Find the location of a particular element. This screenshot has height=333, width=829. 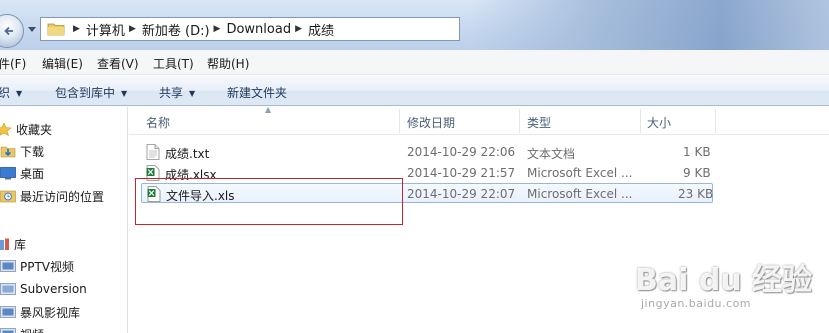

address-box: ▶ 计算机 ▶ 新加卷 (D:) ▶ Download ▶ 成绩 is located at coordinates (250, 29).